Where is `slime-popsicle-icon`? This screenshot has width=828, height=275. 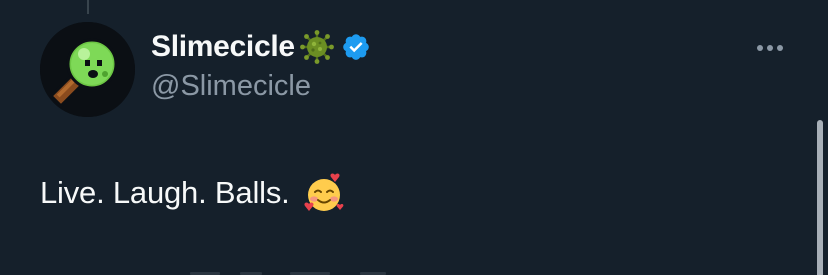 slime-popsicle-icon is located at coordinates (87, 69).